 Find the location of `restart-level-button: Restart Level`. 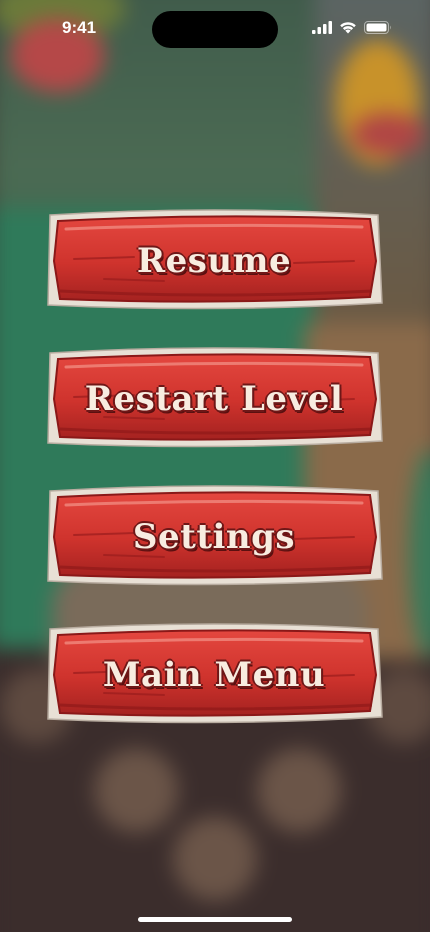

restart-level-button: Restart Level is located at coordinates (214, 399).